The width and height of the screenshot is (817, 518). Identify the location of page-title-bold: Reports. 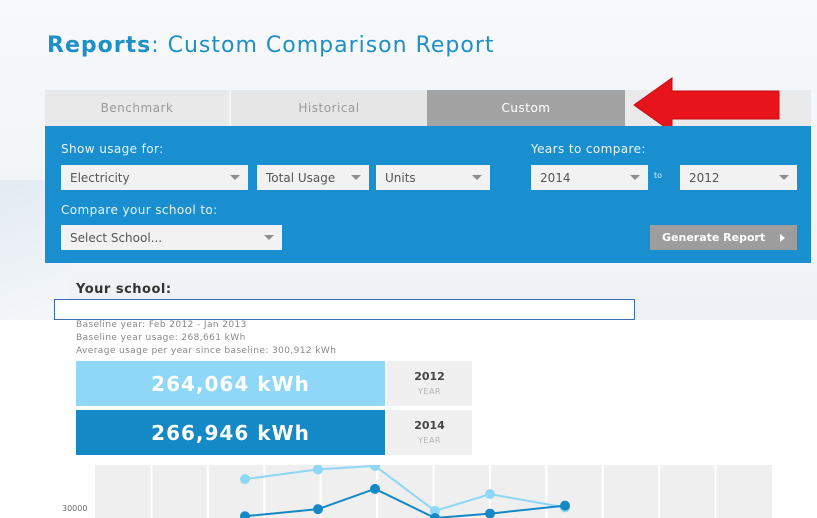
(99, 45).